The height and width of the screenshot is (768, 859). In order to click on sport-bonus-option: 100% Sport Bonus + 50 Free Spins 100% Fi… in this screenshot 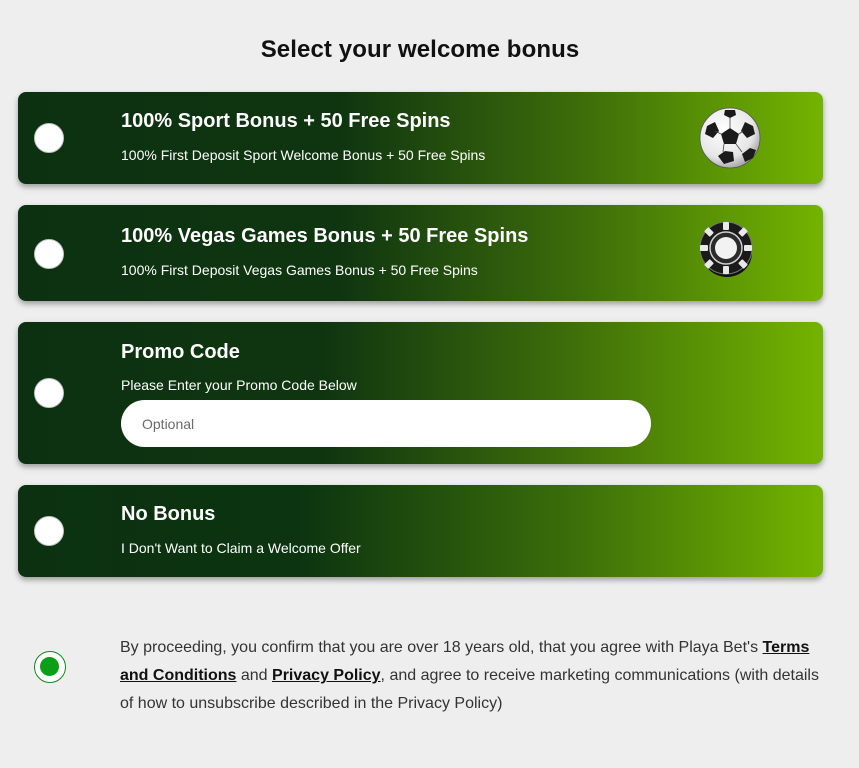, I will do `click(420, 138)`.